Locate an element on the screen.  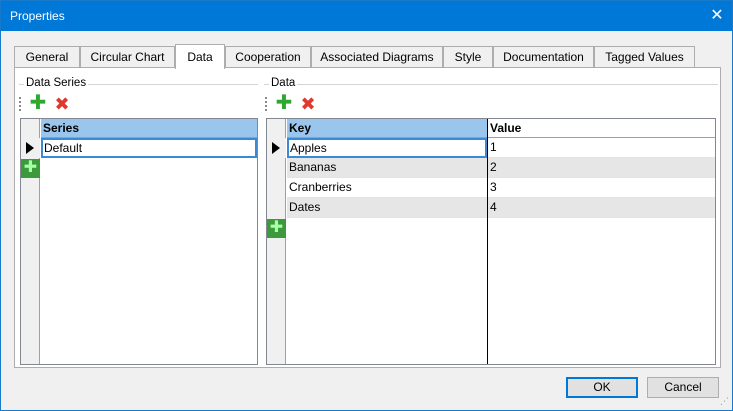
delete-data-x-icon: ✖ is located at coordinates (308, 104).